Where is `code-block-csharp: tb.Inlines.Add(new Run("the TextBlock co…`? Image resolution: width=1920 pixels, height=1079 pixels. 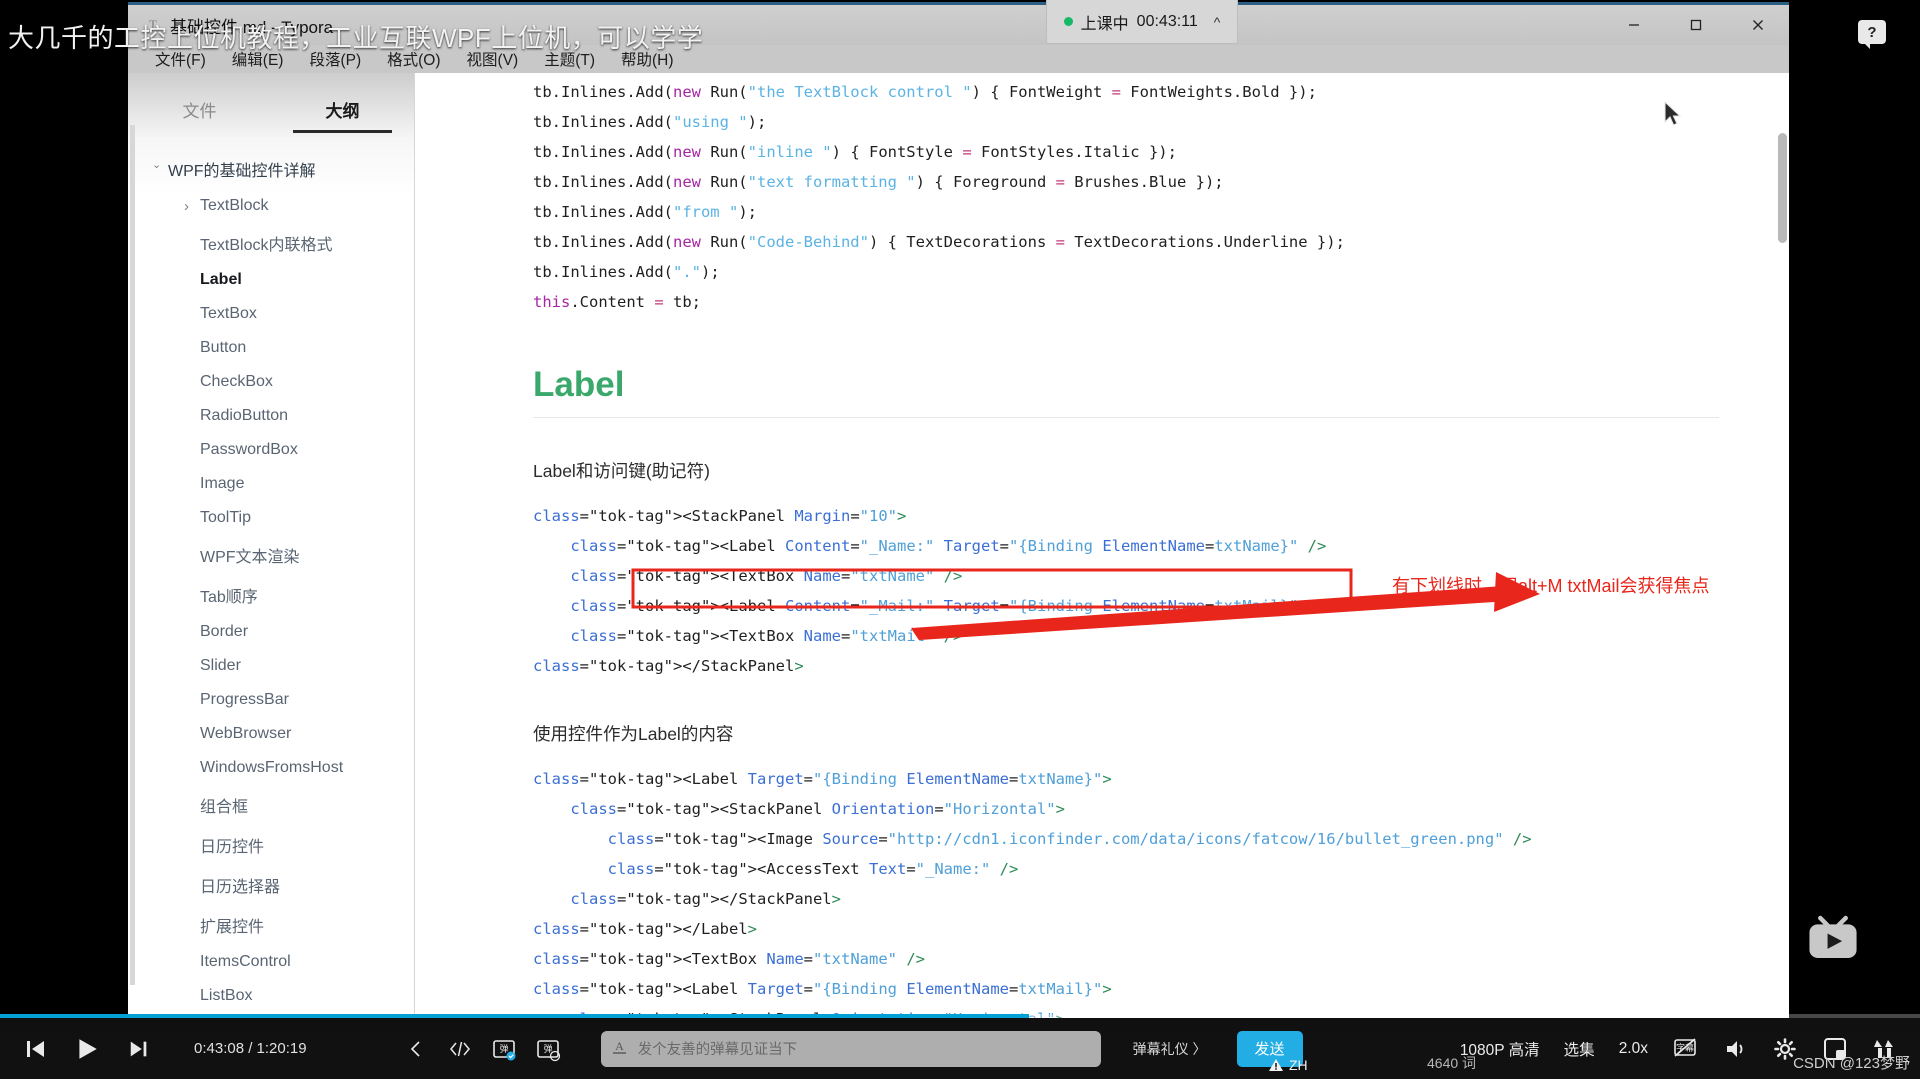 code-block-csharp: tb.Inlines.Add(new Run("the TextBlock co… is located at coordinates (1126, 197).